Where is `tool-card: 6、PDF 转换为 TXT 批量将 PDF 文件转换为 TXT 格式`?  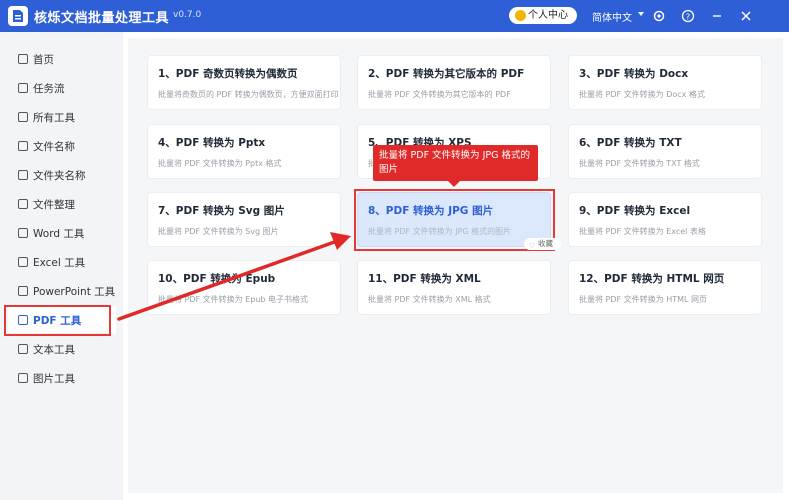
tool-card: 6、PDF 转换为 TXT 批量将 PDF 文件转换为 TXT 格式 is located at coordinates (665, 151).